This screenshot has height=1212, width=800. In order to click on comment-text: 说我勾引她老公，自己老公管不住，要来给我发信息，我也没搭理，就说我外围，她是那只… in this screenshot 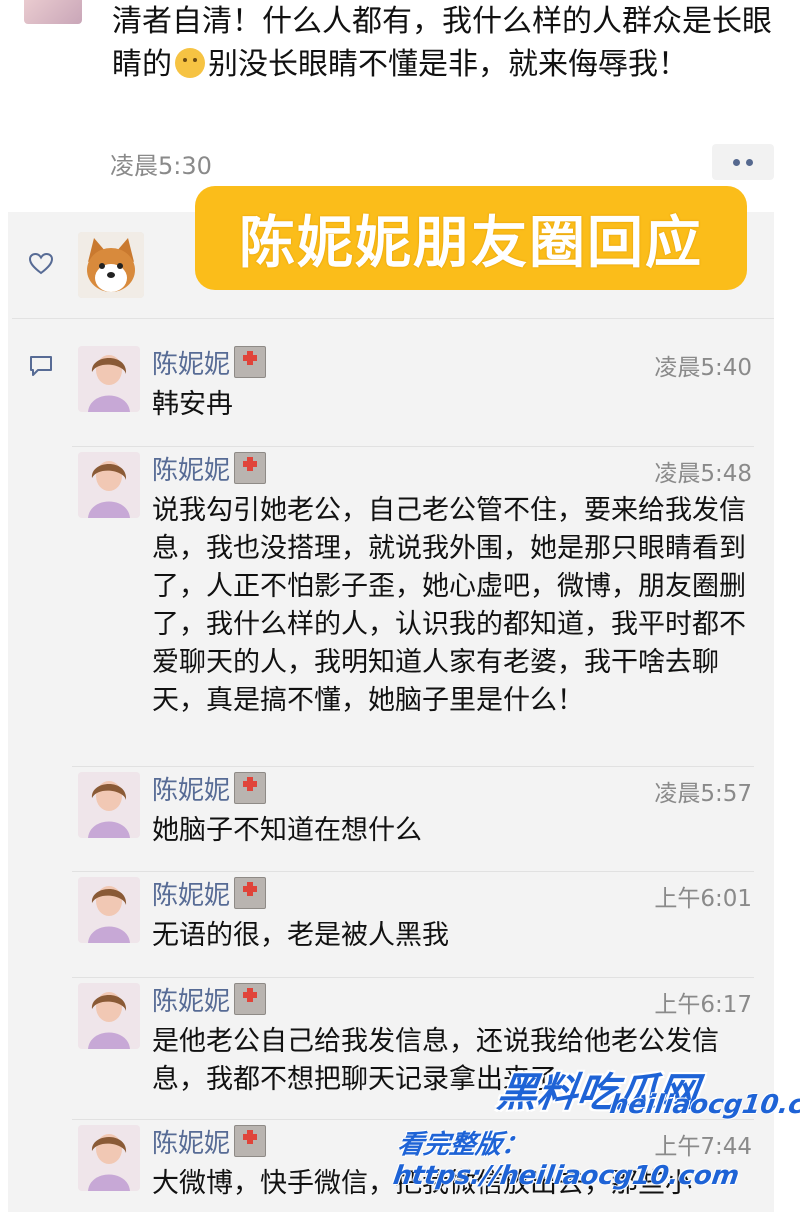, I will do `click(449, 605)`.